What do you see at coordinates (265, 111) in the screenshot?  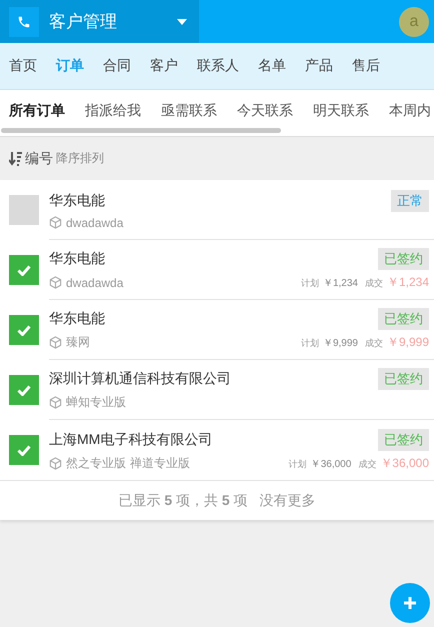 I see `filter-tab: 今天联系` at bounding box center [265, 111].